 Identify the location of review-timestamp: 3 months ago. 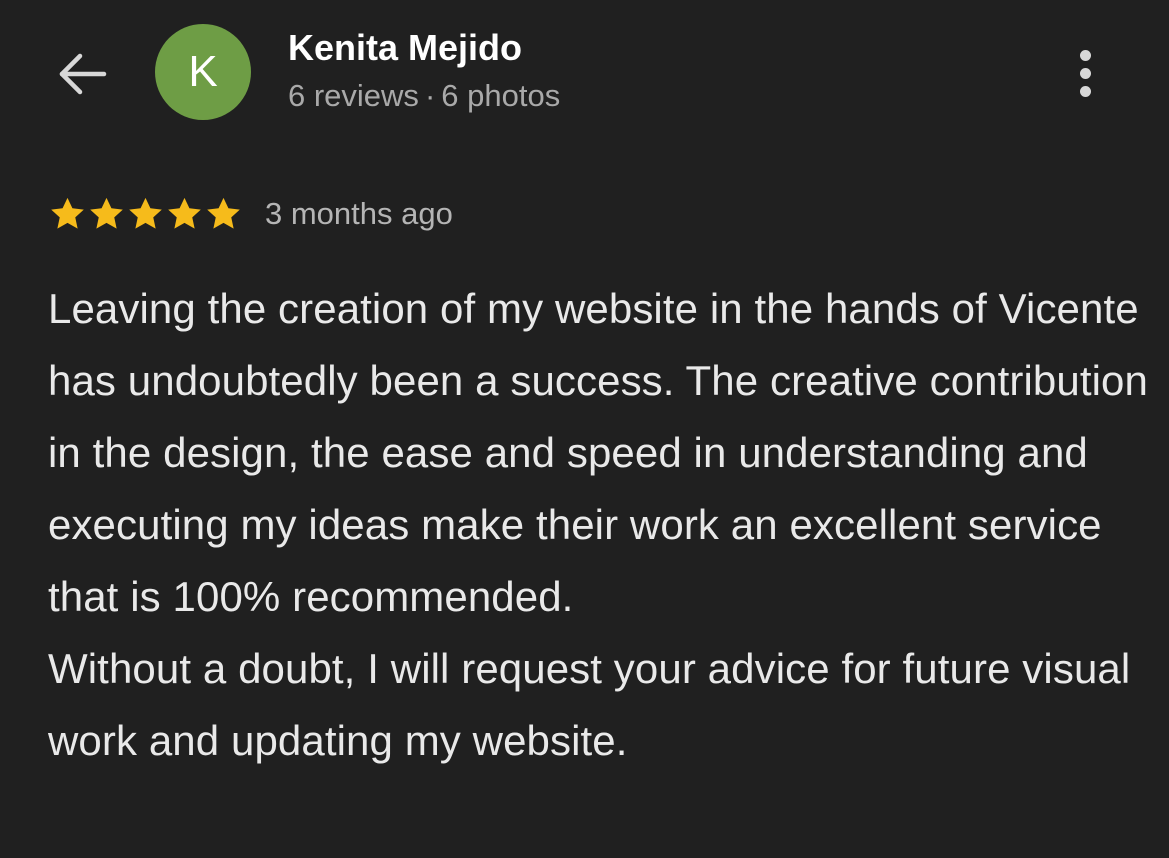
(359, 213).